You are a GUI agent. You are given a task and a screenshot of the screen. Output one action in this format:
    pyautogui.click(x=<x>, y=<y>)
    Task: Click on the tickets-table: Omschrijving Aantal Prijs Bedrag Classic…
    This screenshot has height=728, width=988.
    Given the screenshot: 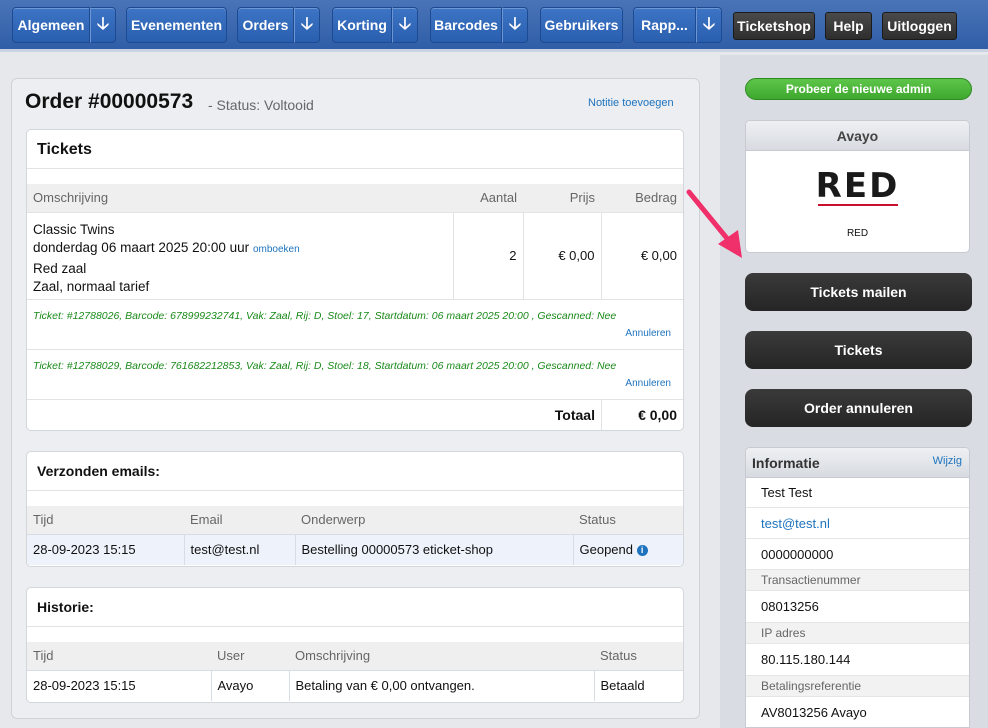 What is the action you would take?
    pyautogui.click(x=355, y=242)
    